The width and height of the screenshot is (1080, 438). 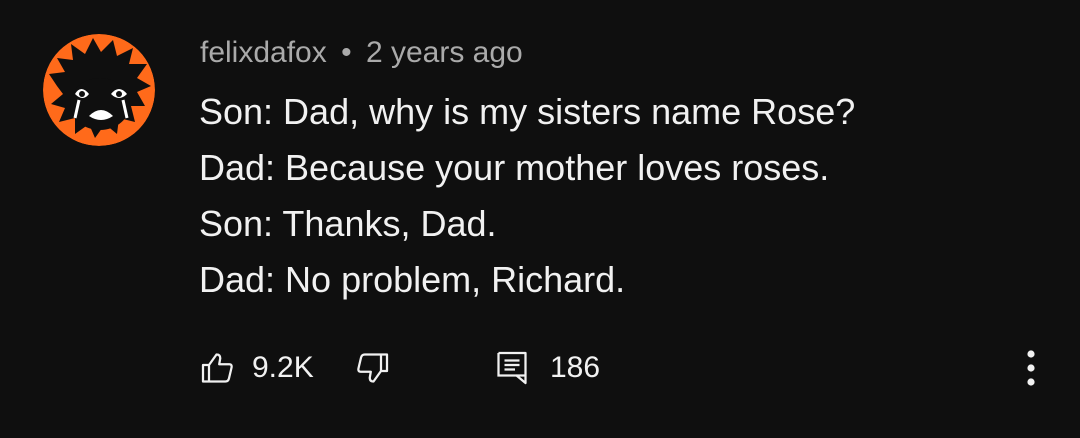 I want to click on comment-line: Son: Dad, why is my sisters name Rose?, so click(x=527, y=111).